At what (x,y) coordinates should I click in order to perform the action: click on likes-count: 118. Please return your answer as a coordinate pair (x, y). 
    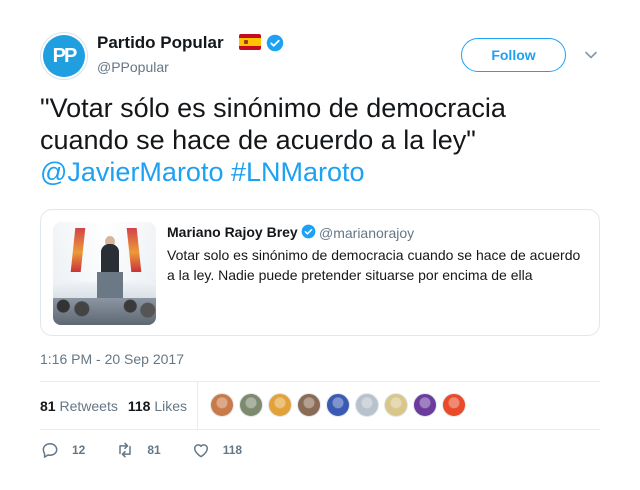
    Looking at the image, I should click on (139, 405).